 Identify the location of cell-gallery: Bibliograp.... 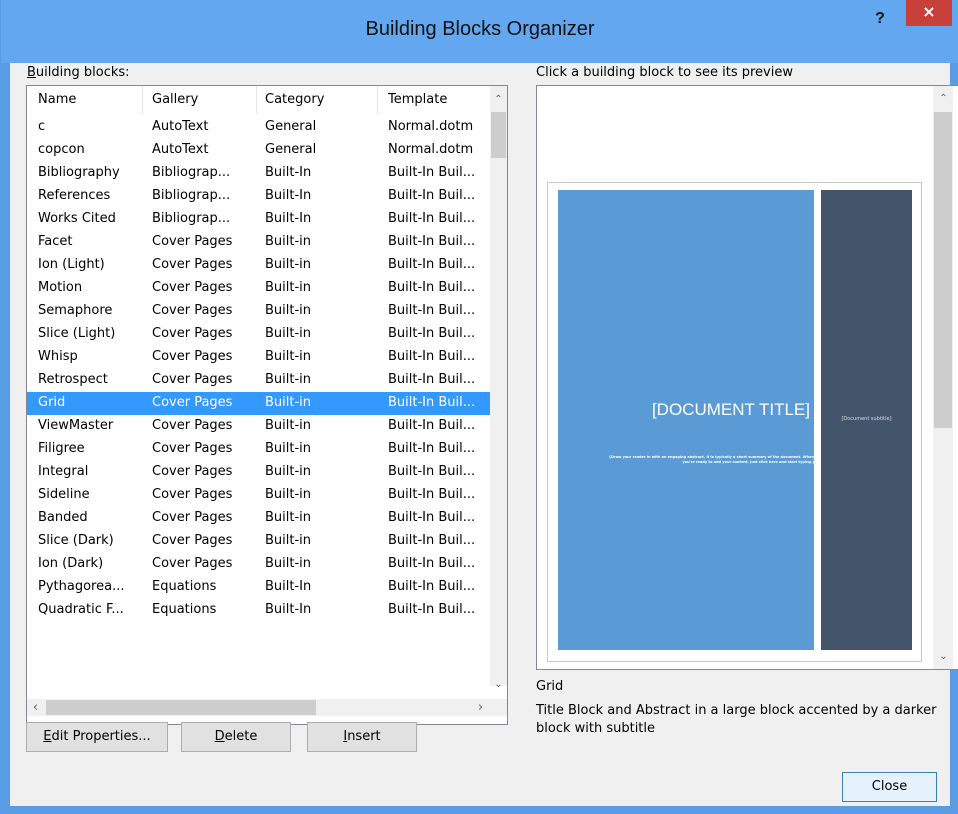
(191, 218).